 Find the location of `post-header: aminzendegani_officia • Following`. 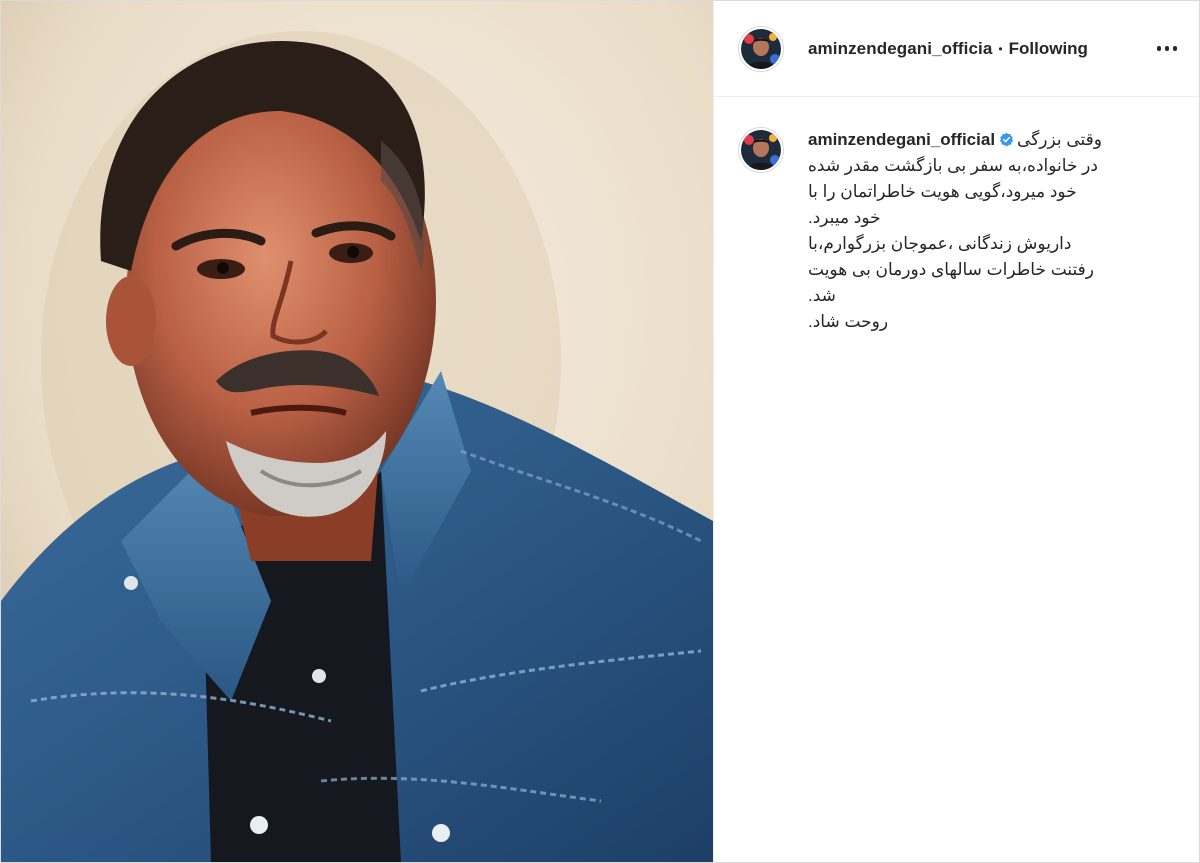

post-header: aminzendegani_officia • Following is located at coordinates (956, 49).